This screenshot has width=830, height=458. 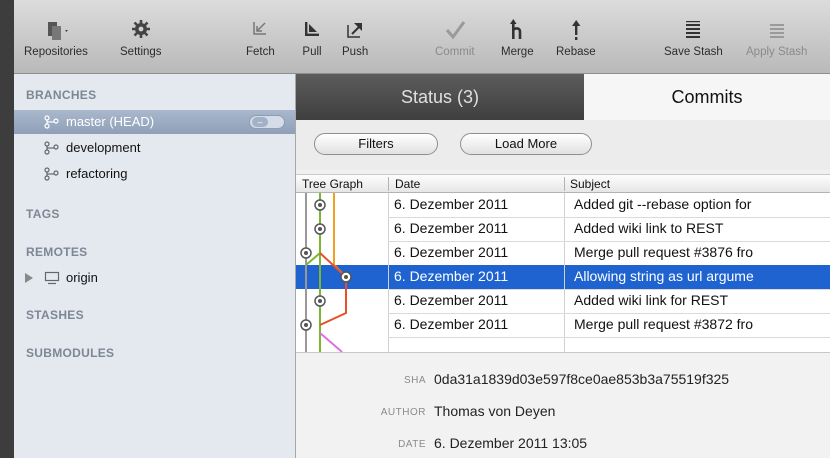 What do you see at coordinates (664, 276) in the screenshot?
I see `commit-subject: Allowing string as url argume` at bounding box center [664, 276].